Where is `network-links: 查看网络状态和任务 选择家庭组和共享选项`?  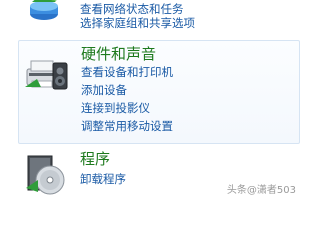
network-links: 查看网络状态和任务 选择家庭组和共享选项 is located at coordinates (137, 16).